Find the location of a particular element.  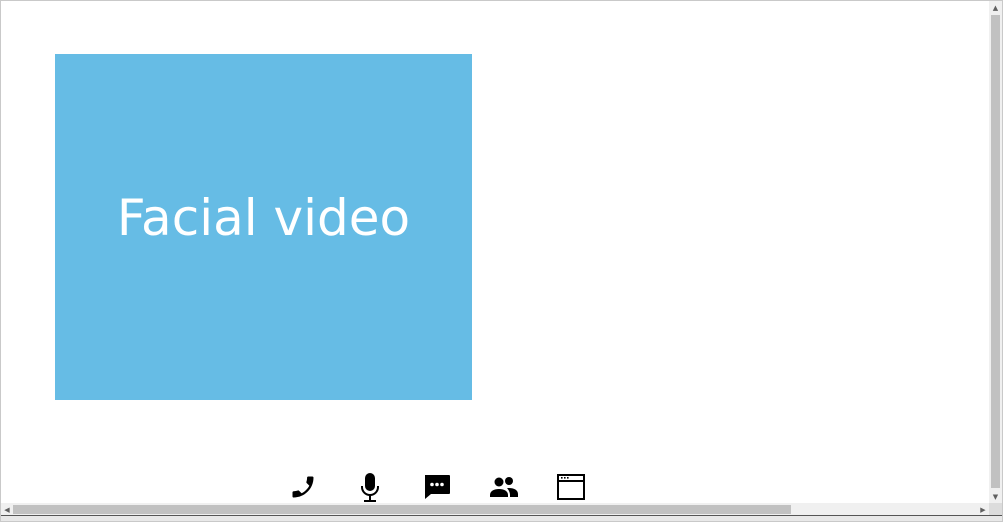

horizontal-scroll-thumb is located at coordinates (402, 509).